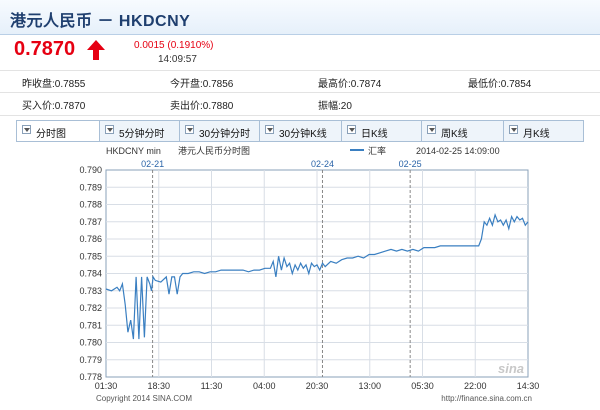 The width and height of the screenshot is (600, 410). Describe the element at coordinates (528, 386) in the screenshot. I see `x-tick-label: 14:30` at that location.